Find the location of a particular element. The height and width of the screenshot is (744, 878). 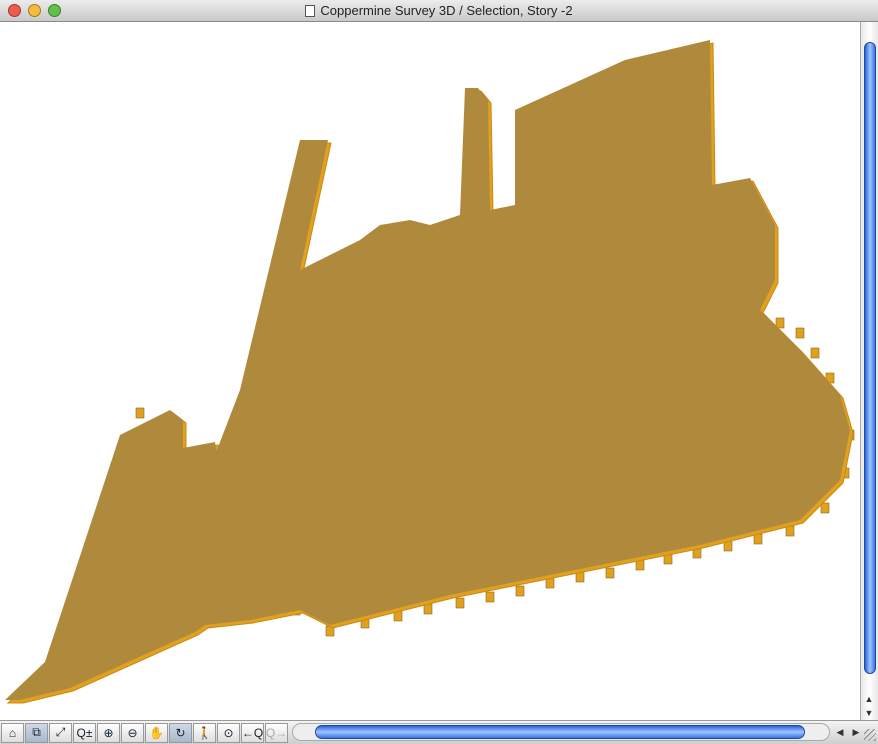

close-button is located at coordinates (14, 10).